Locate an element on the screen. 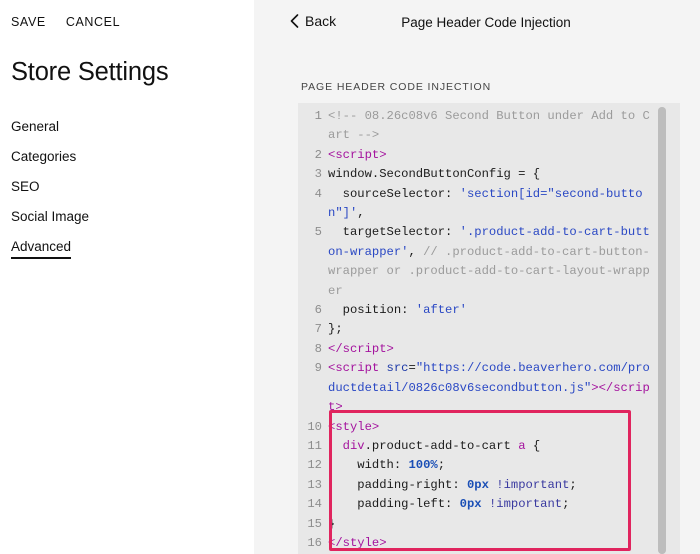 The width and height of the screenshot is (700, 554). code-line: 3 window.SecondButtonConfig = { is located at coordinates (476, 174).